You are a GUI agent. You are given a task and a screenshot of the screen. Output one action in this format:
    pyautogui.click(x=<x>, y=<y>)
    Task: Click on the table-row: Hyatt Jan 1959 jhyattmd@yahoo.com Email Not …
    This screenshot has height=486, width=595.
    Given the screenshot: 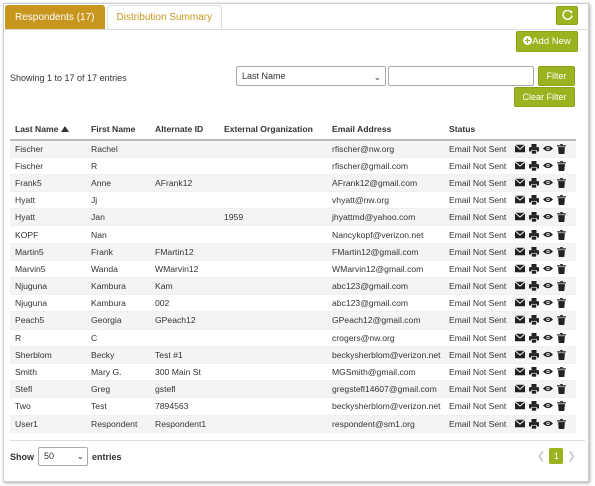 What is the action you would take?
    pyautogui.click(x=293, y=217)
    